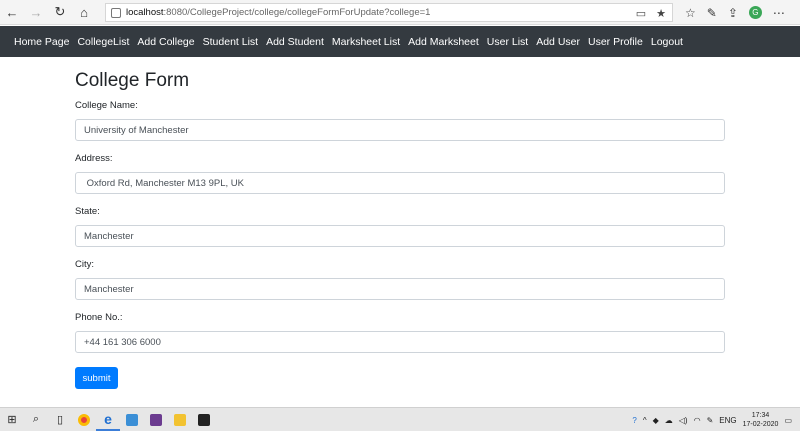  What do you see at coordinates (669, 420) in the screenshot?
I see `cloud-icon: ☁` at bounding box center [669, 420].